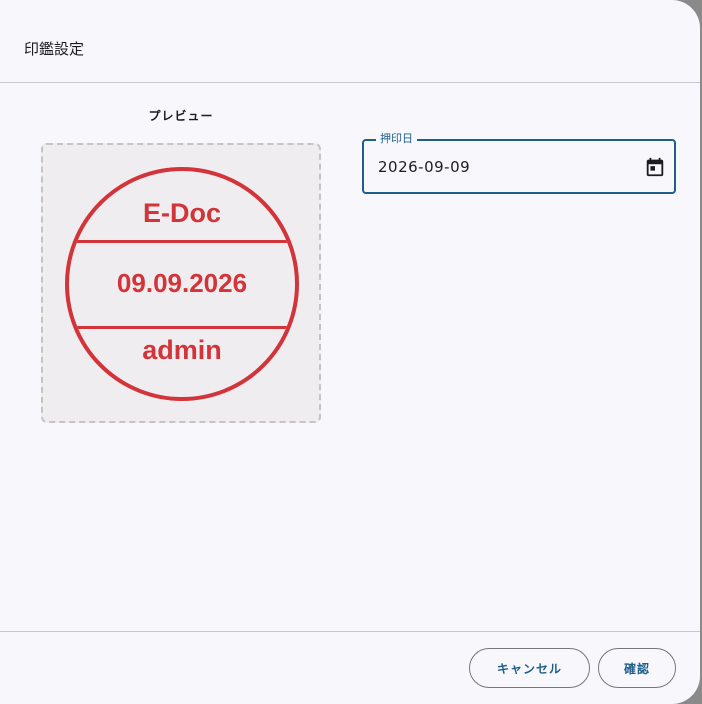 The height and width of the screenshot is (704, 702). I want to click on dialog-title: 印鑑設定, so click(54, 49).